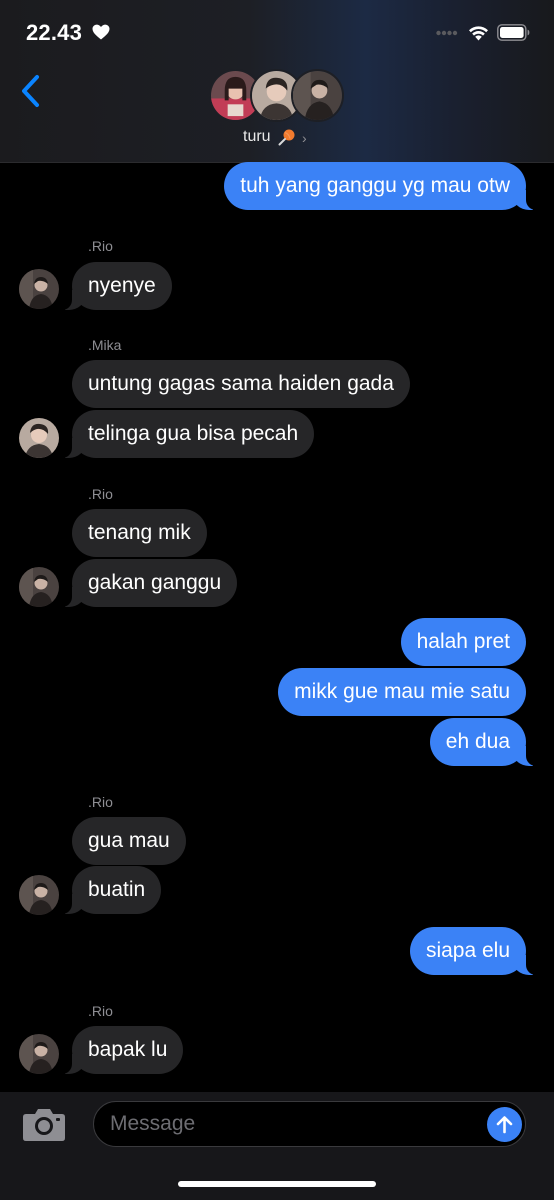 The width and height of the screenshot is (554, 1200). I want to click on group-name: turu, so click(257, 137).